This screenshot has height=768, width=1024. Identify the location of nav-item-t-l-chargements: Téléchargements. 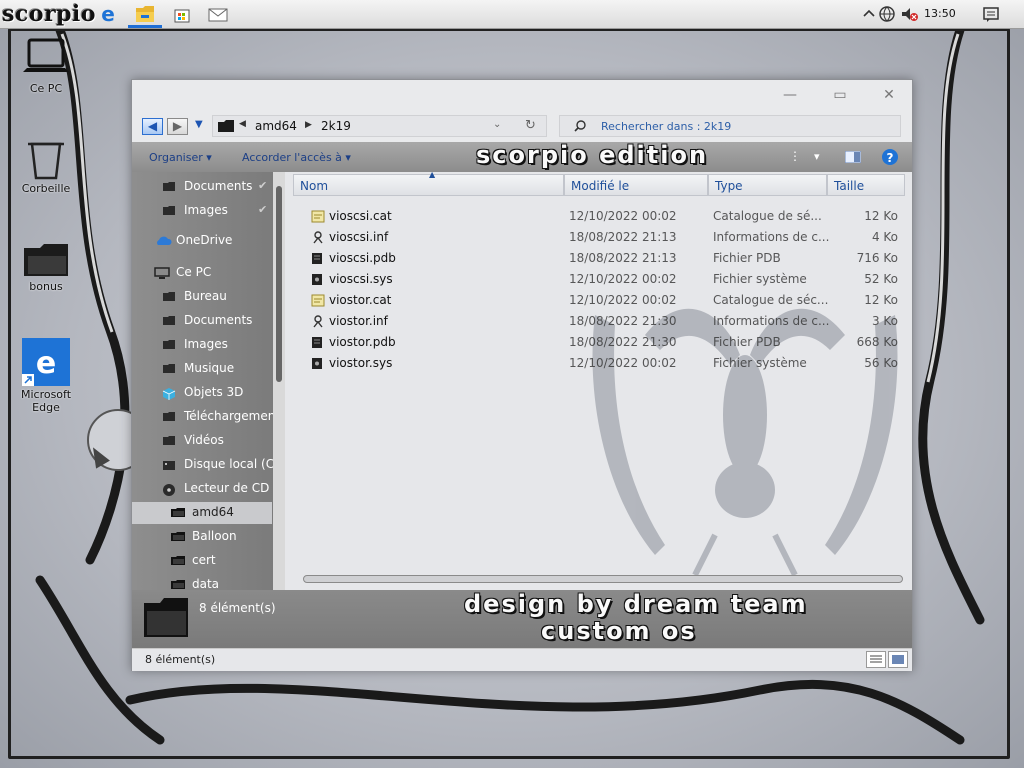
(203, 417).